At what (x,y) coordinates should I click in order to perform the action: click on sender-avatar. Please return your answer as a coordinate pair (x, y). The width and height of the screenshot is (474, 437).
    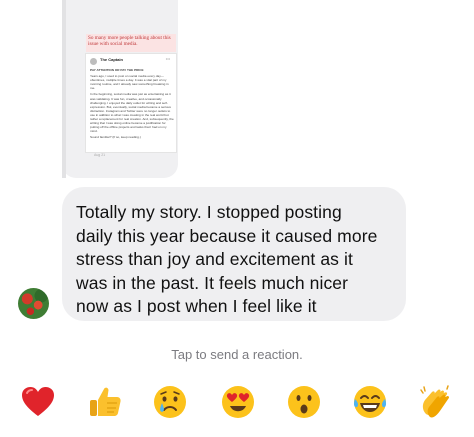
    Looking at the image, I should click on (33, 303).